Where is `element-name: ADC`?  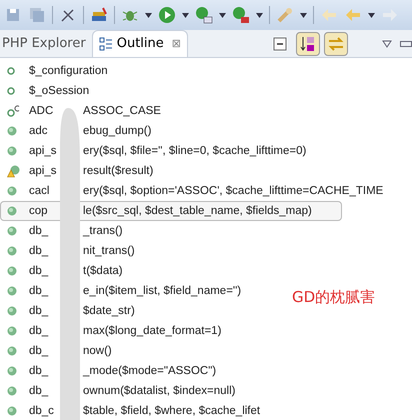 element-name: ADC is located at coordinates (41, 111).